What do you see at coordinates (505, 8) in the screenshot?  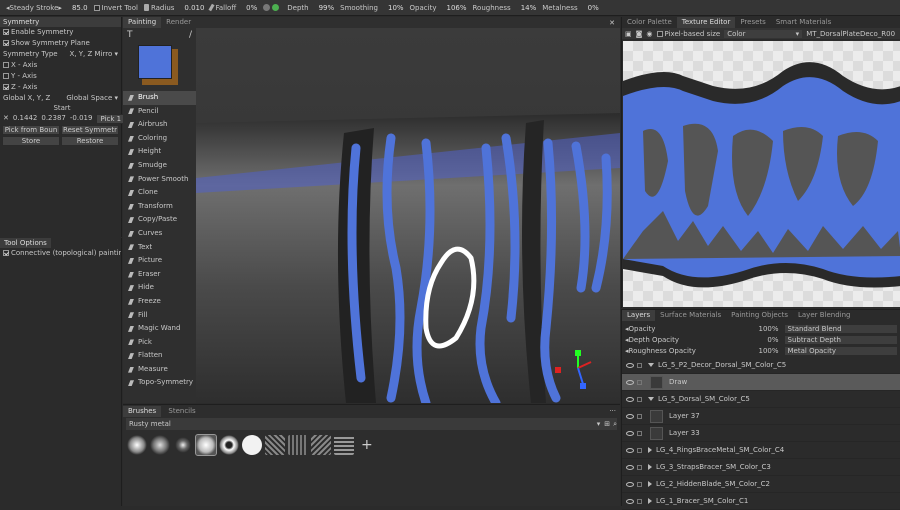 I see `roughness-control: Roughness 14%` at bounding box center [505, 8].